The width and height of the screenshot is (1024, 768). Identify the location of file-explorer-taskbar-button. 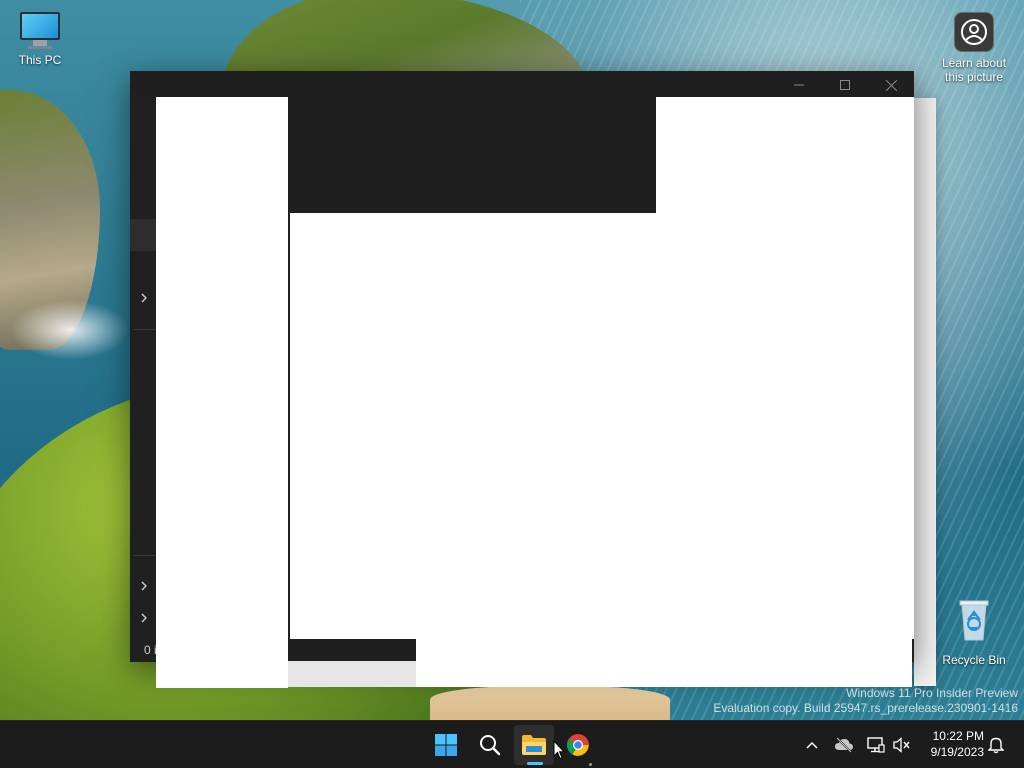
(534, 745).